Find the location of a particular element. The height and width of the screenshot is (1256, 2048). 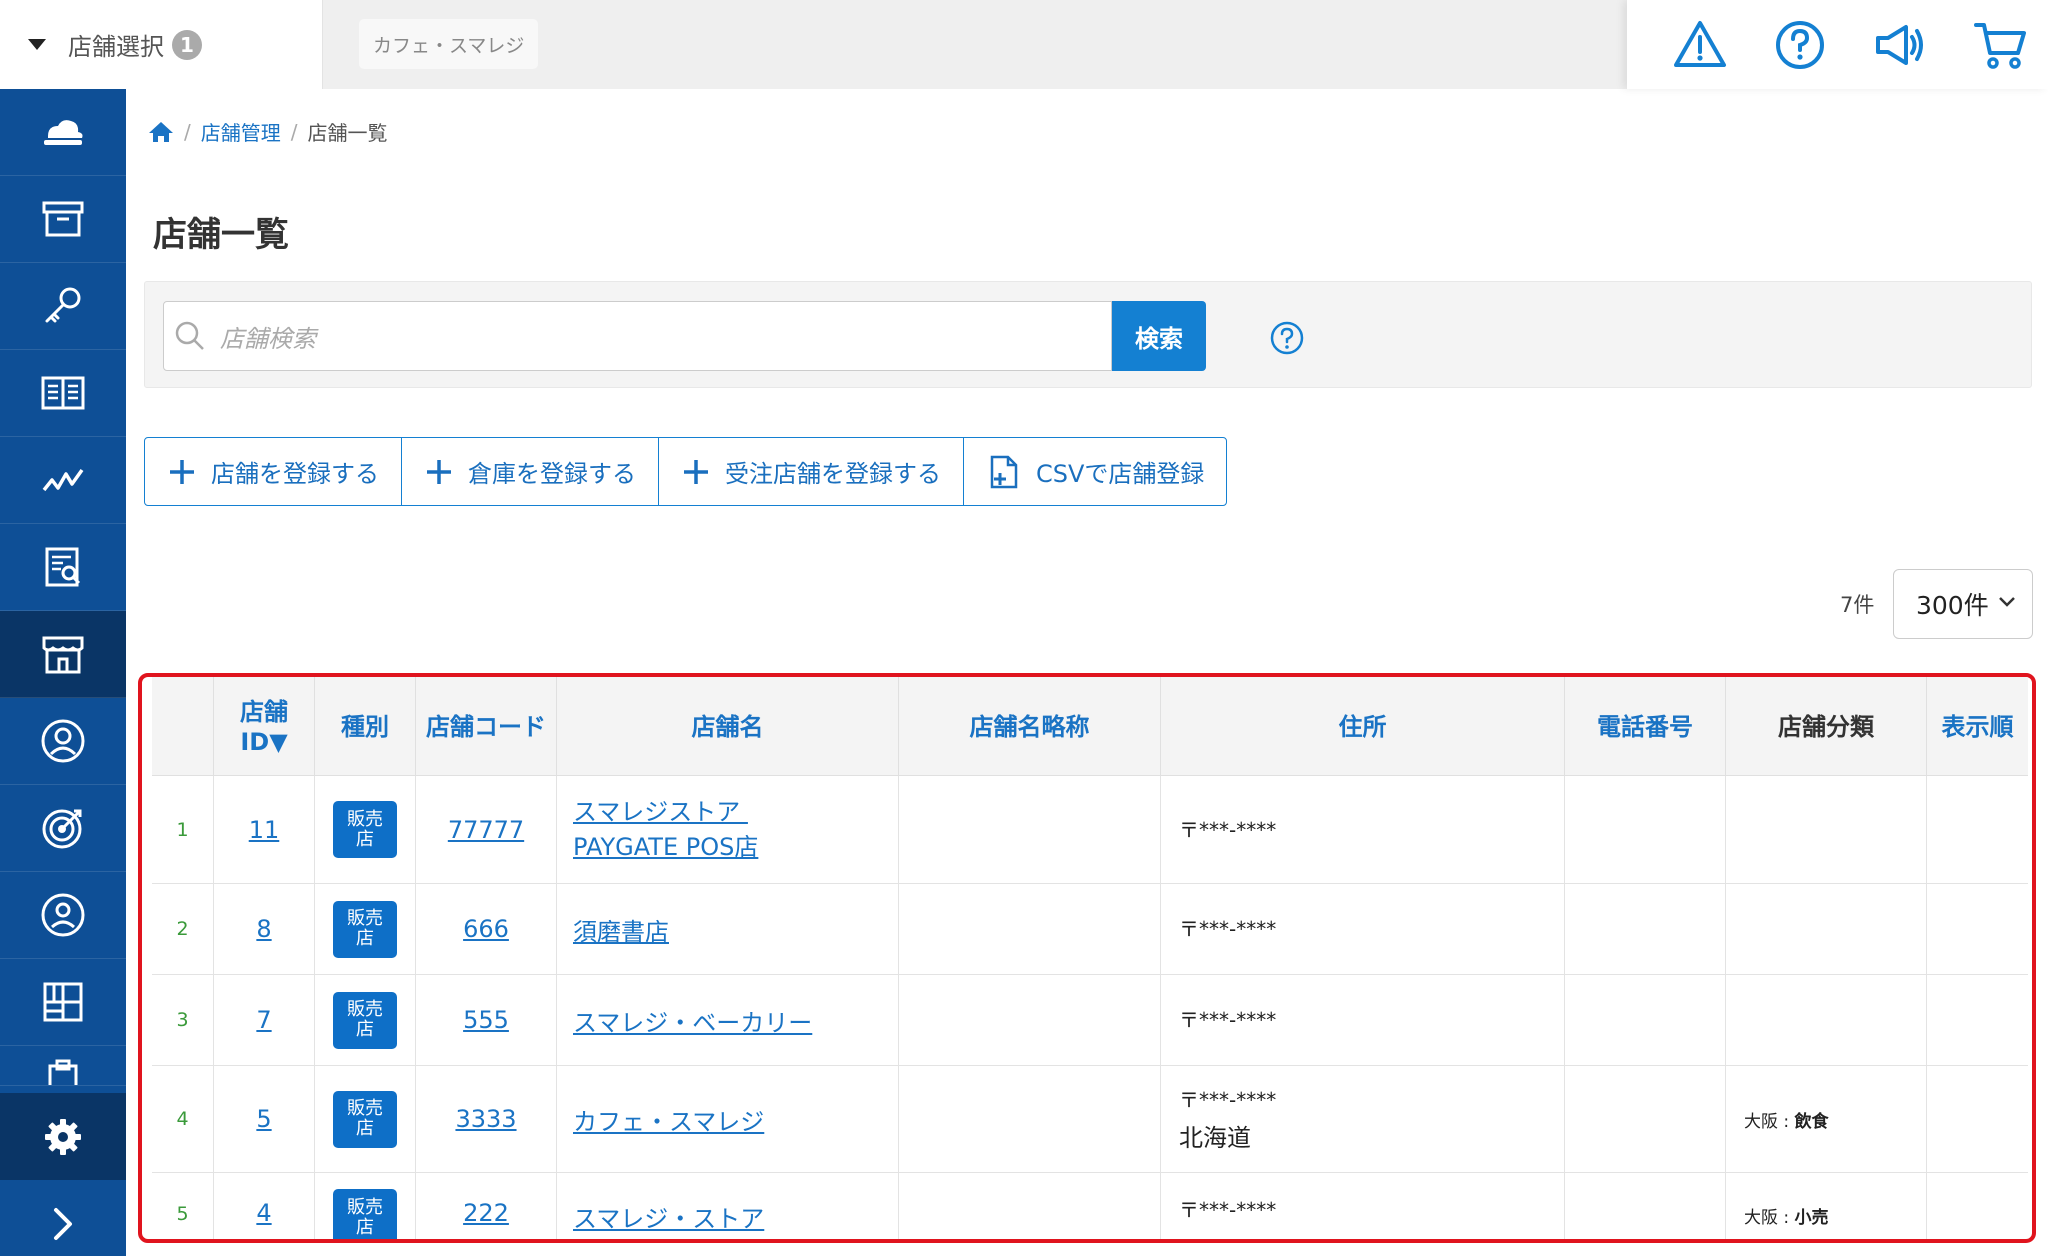

csv-register-button: CSVで店舗登録 is located at coordinates (1095, 471).